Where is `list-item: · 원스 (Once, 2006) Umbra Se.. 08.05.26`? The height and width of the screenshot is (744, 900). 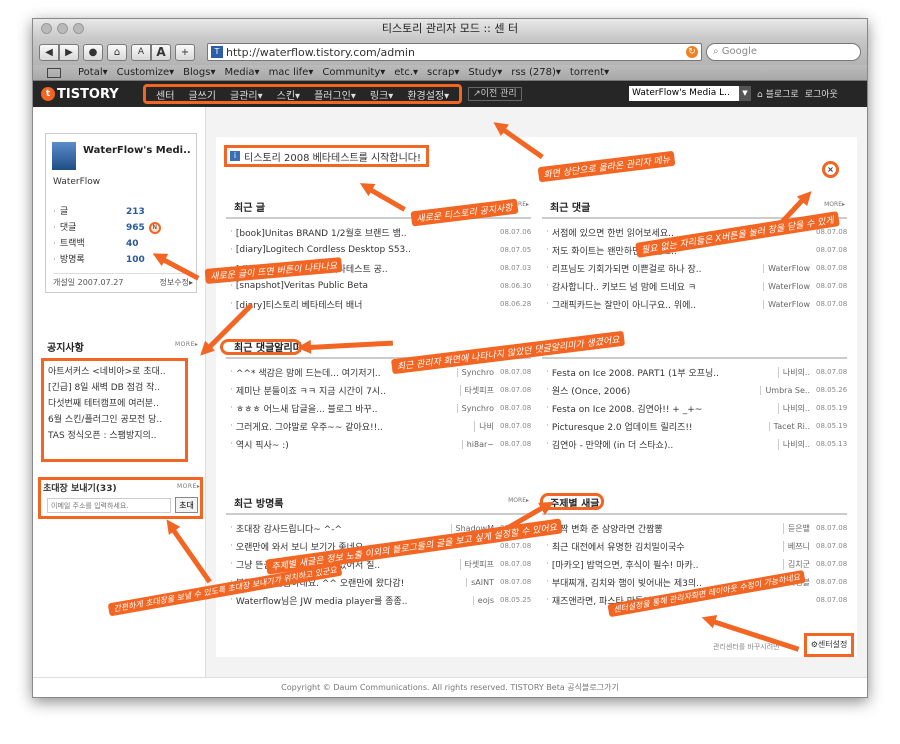
list-item: · 원스 (Once, 2006) Umbra Se.. 08.05.26 is located at coordinates (696, 390).